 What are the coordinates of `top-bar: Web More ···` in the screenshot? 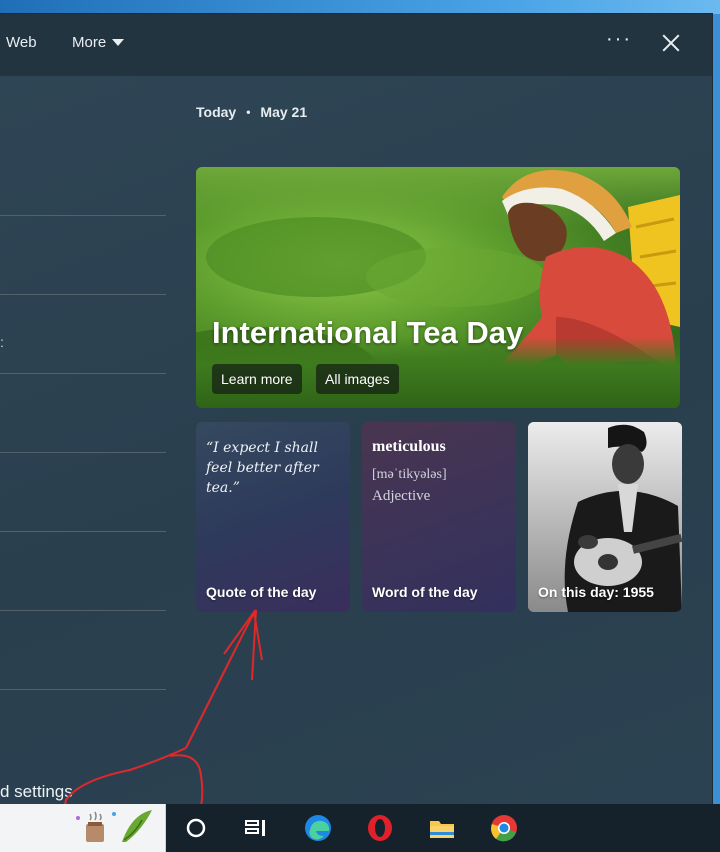 It's located at (356, 45).